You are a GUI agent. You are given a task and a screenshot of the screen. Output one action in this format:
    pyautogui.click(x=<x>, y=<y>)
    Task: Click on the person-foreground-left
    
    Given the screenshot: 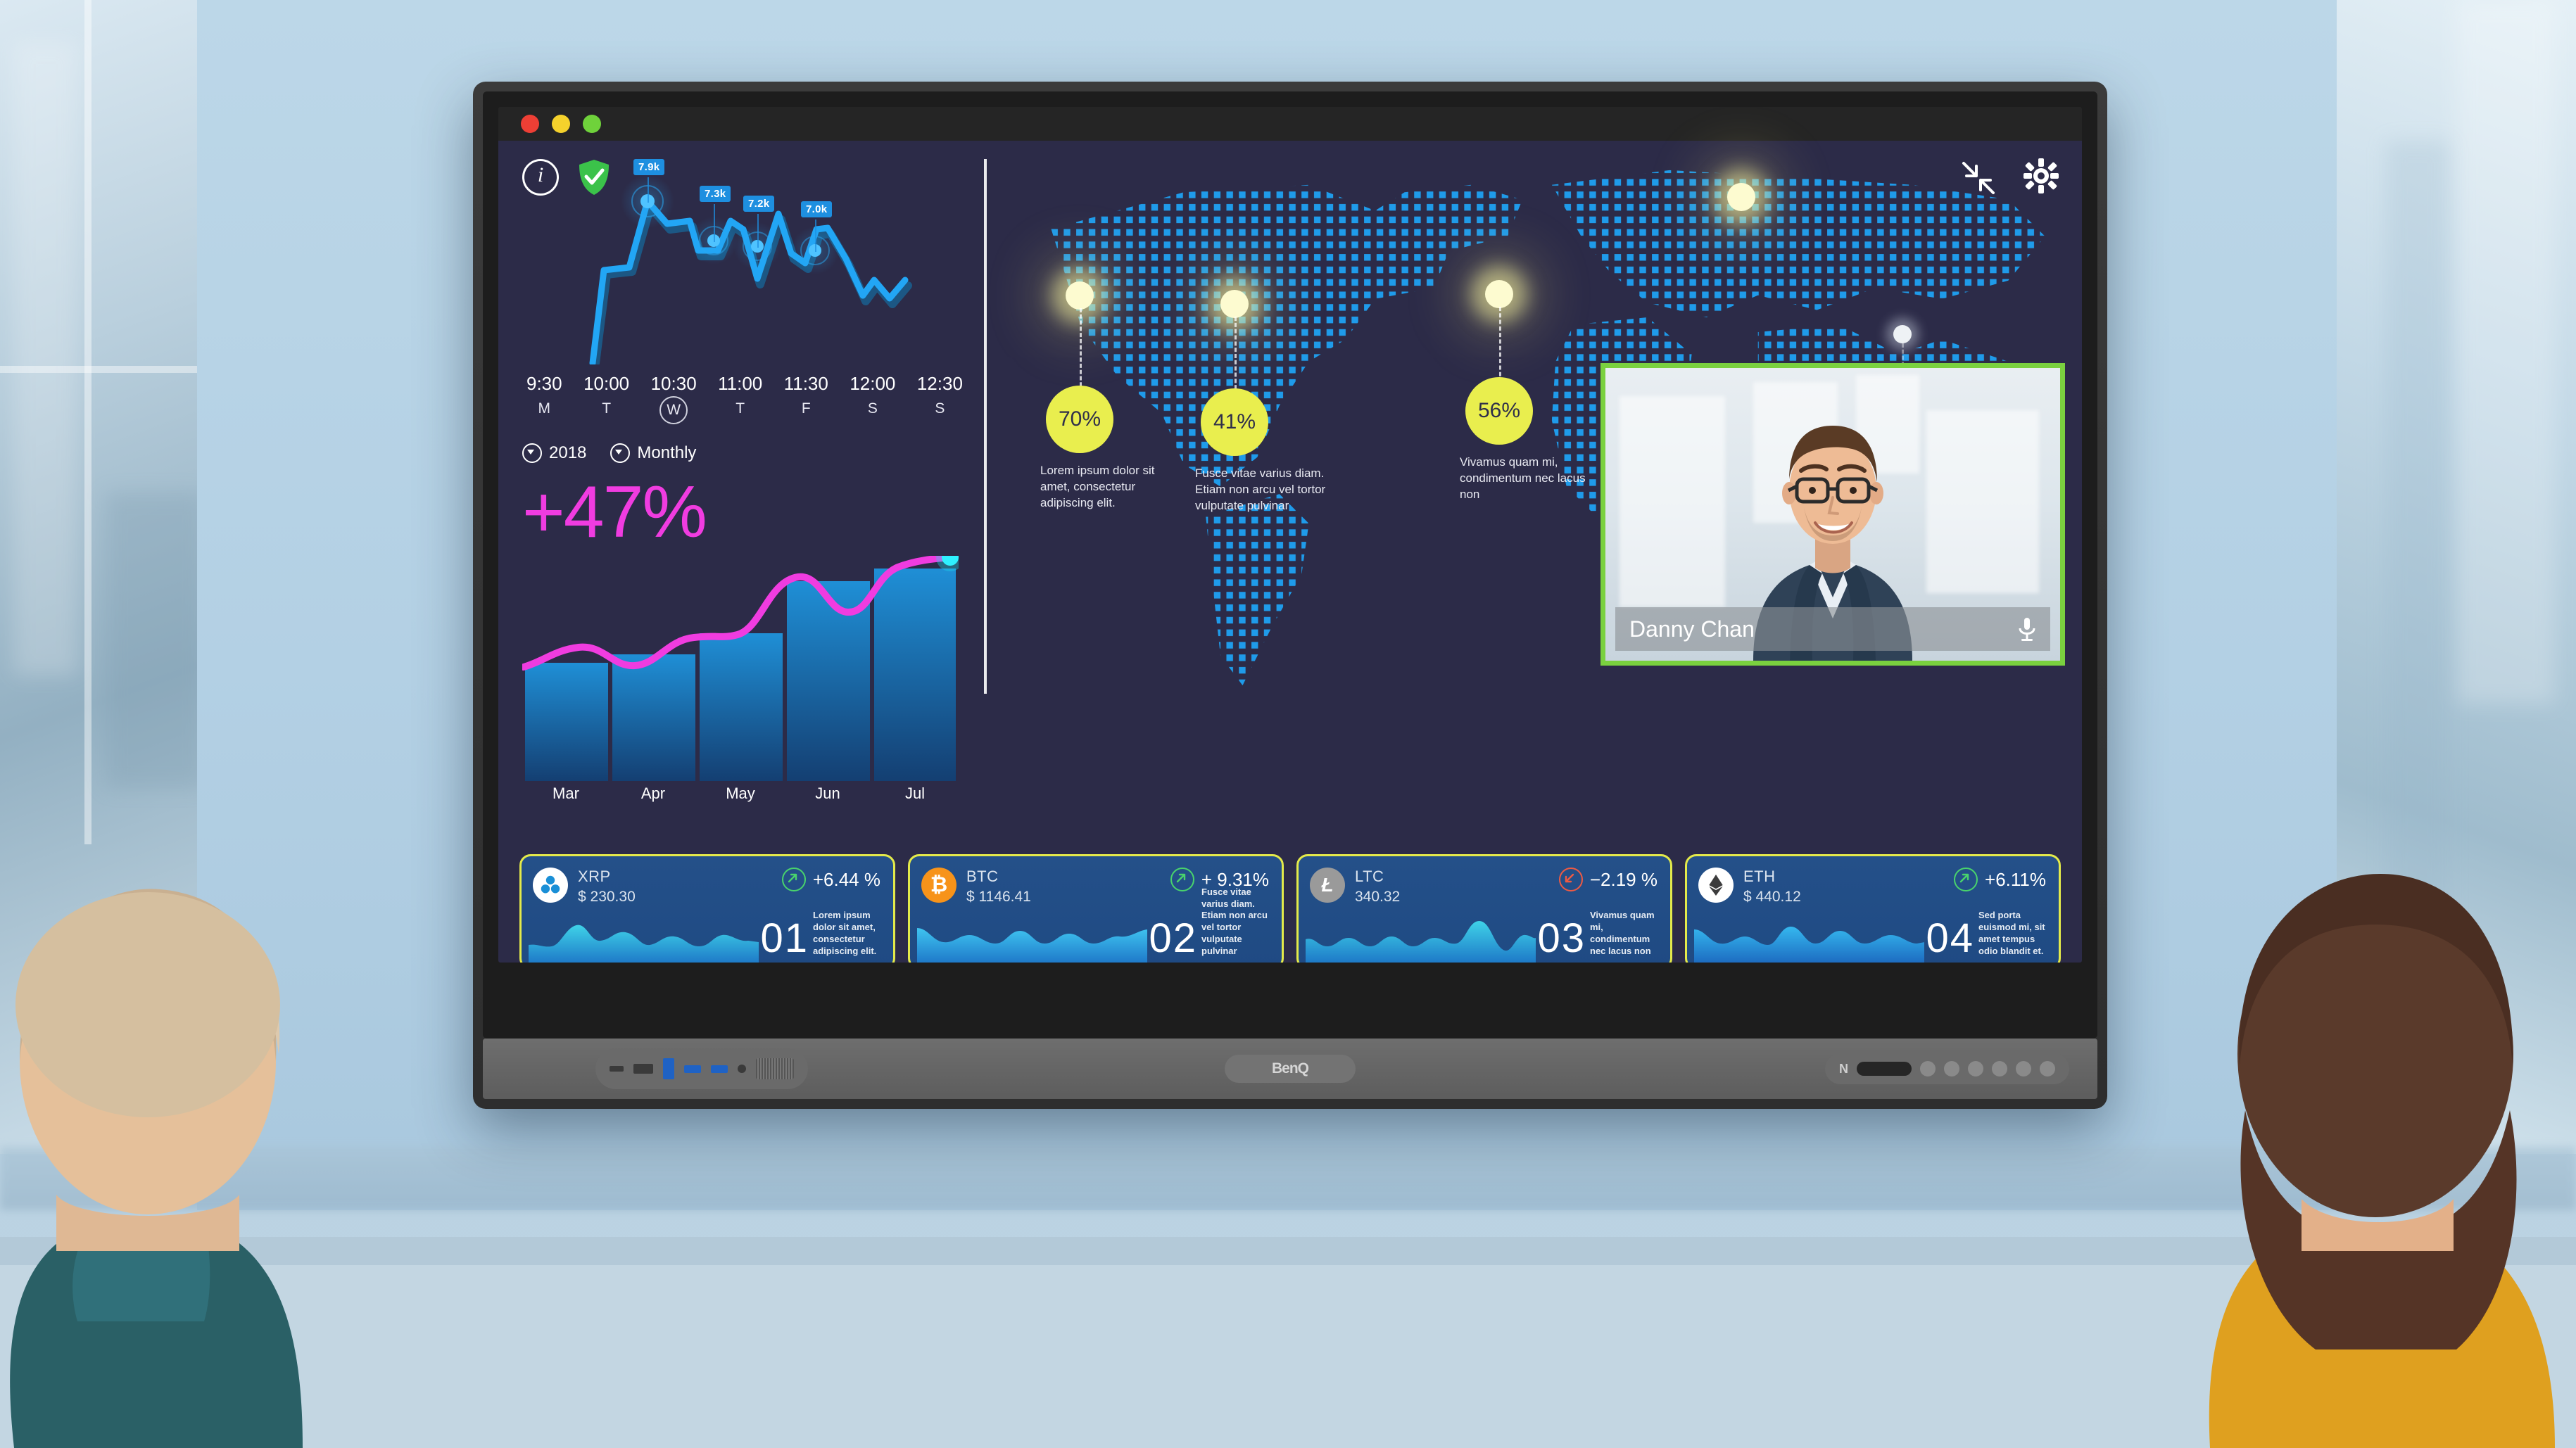 What is the action you would take?
    pyautogui.click(x=156, y=1168)
    